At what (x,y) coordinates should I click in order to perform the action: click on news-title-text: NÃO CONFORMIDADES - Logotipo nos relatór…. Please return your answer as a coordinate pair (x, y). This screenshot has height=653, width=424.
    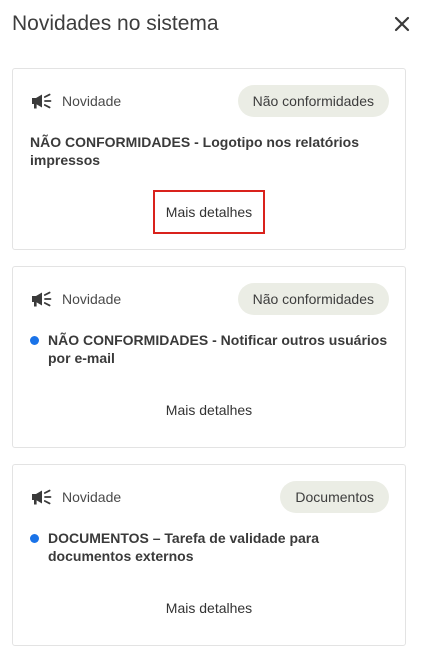
    Looking at the image, I should click on (194, 151).